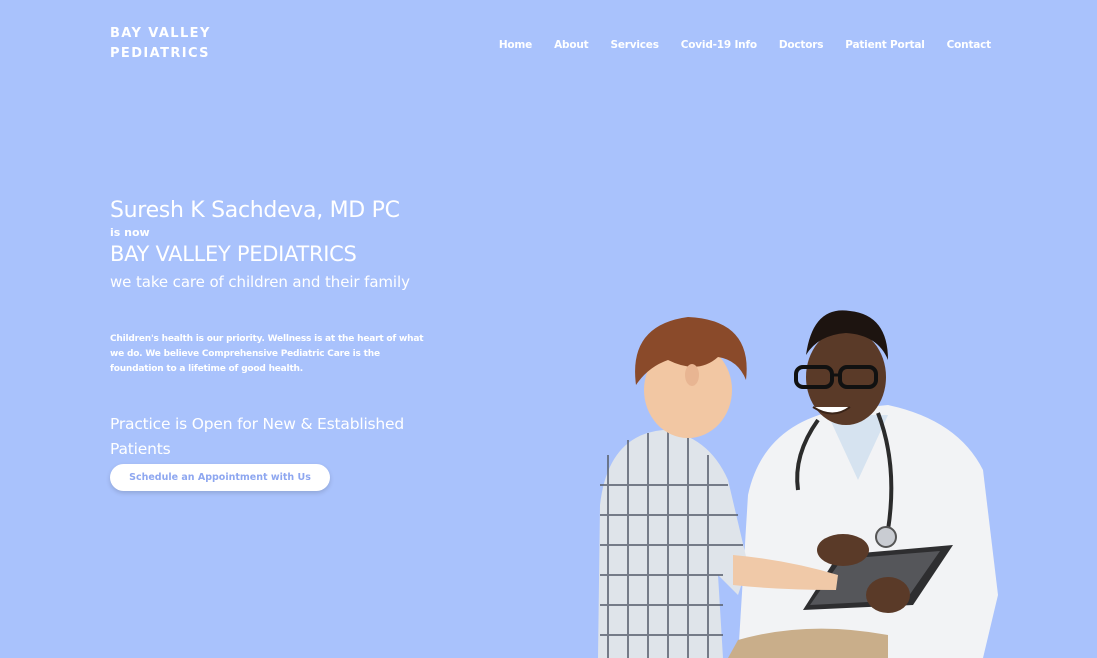 This screenshot has height=658, width=1097. What do you see at coordinates (571, 45) in the screenshot?
I see `nav-about: About` at bounding box center [571, 45].